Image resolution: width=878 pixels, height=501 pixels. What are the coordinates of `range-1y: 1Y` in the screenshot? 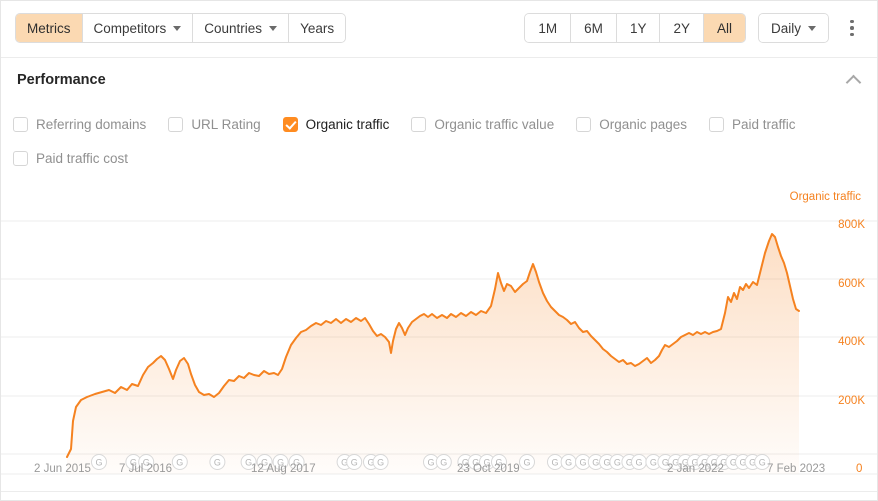 It's located at (638, 28).